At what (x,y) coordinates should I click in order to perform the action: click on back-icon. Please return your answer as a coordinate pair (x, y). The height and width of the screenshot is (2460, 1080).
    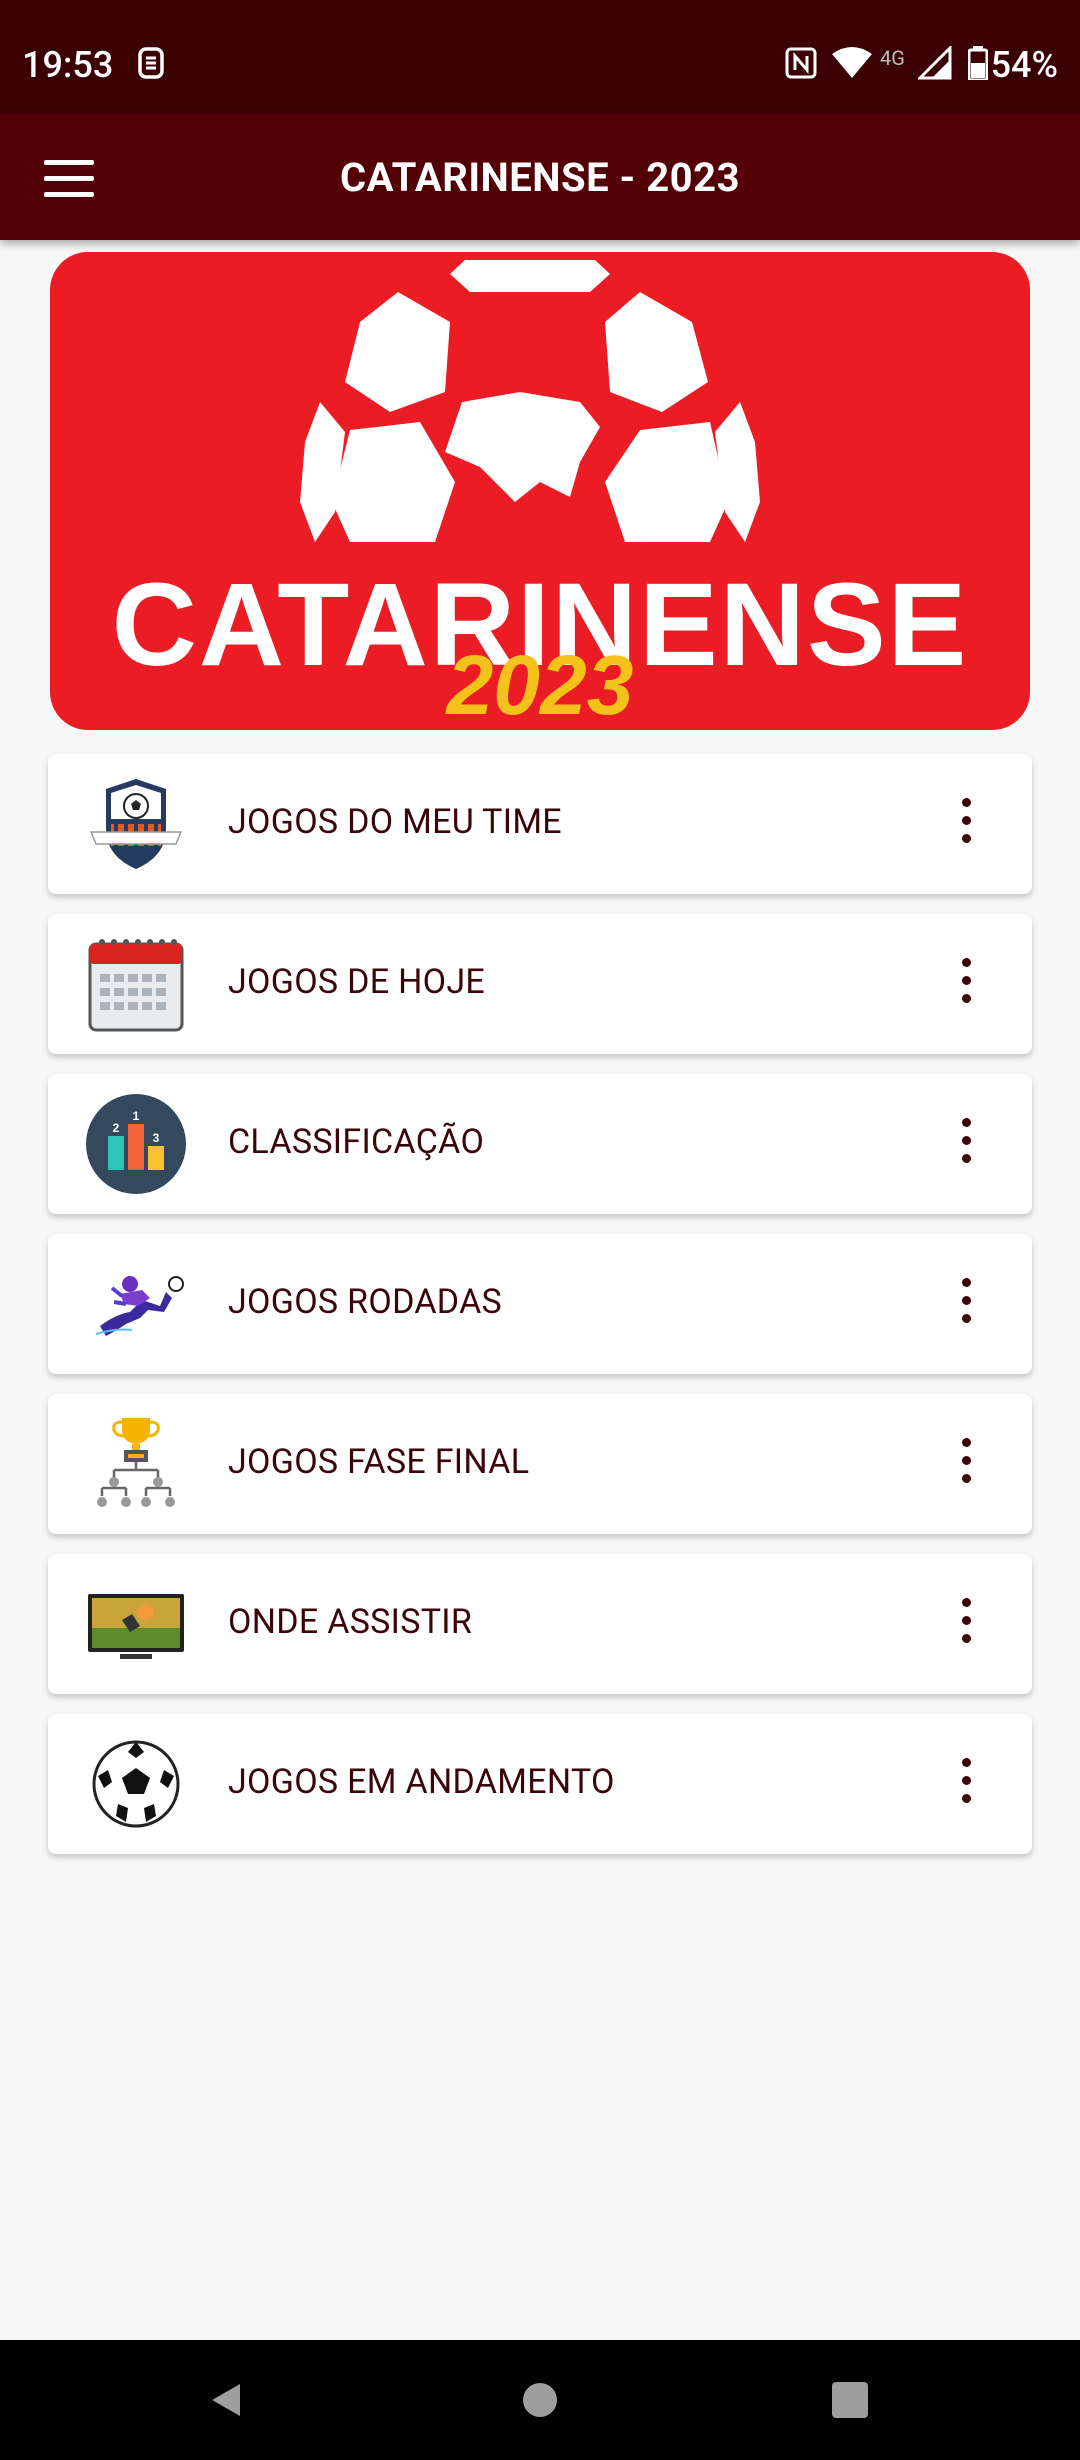
    Looking at the image, I should click on (226, 2400).